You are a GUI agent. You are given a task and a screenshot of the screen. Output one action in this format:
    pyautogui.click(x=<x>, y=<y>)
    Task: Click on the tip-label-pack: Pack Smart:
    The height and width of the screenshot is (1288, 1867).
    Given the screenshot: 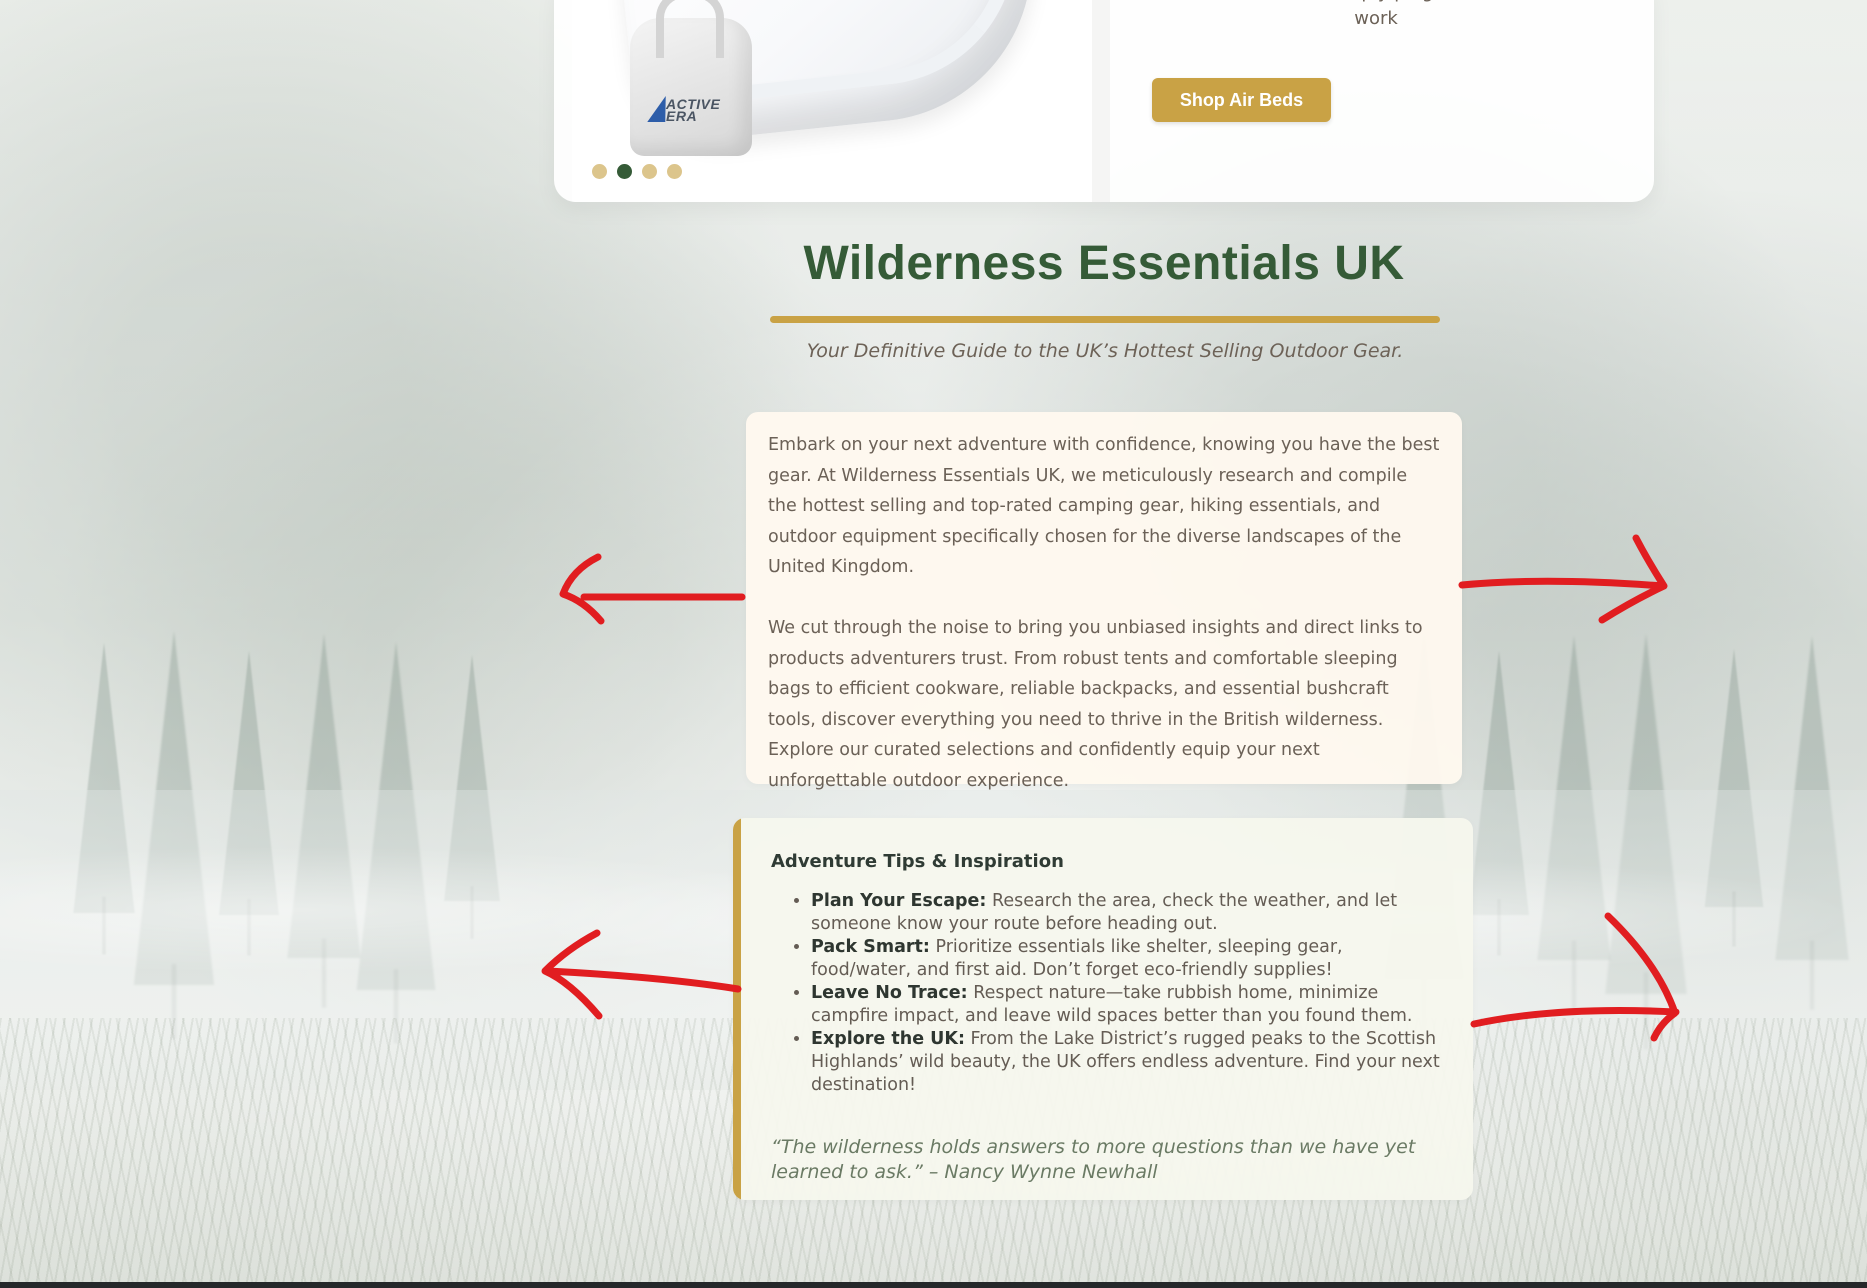 What is the action you would take?
    pyautogui.click(x=870, y=947)
    